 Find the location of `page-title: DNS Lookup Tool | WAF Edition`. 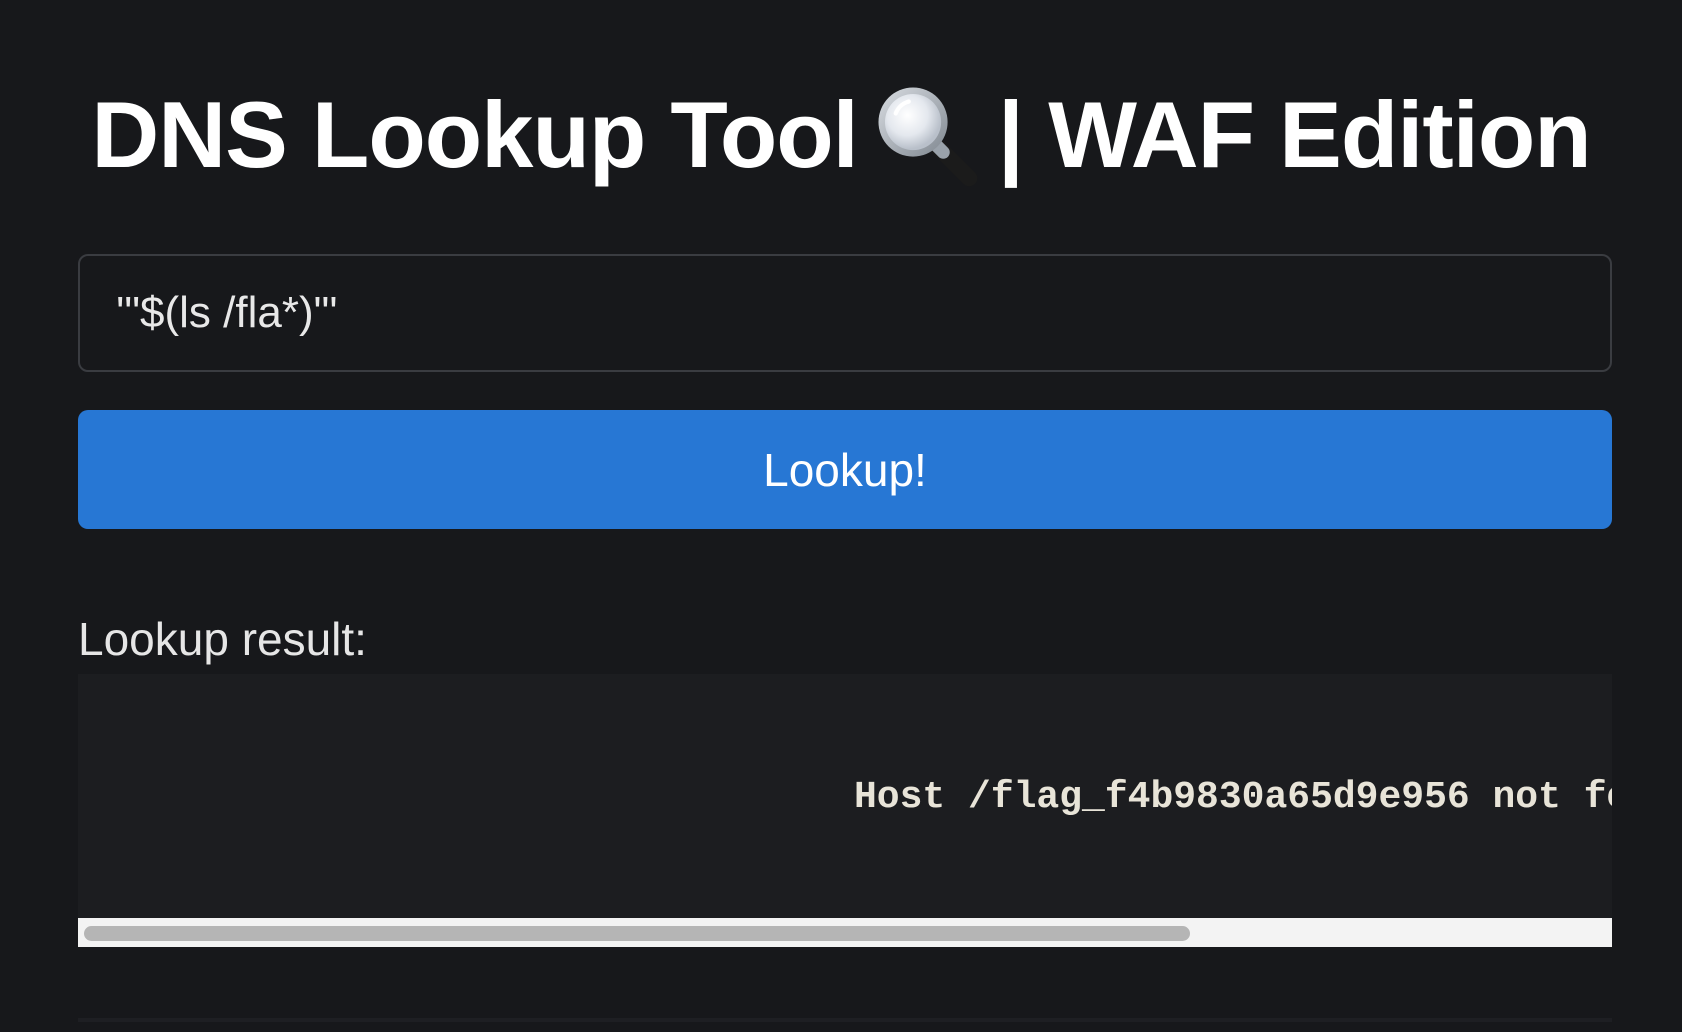

page-title: DNS Lookup Tool | WAF Edition is located at coordinates (841, 135).